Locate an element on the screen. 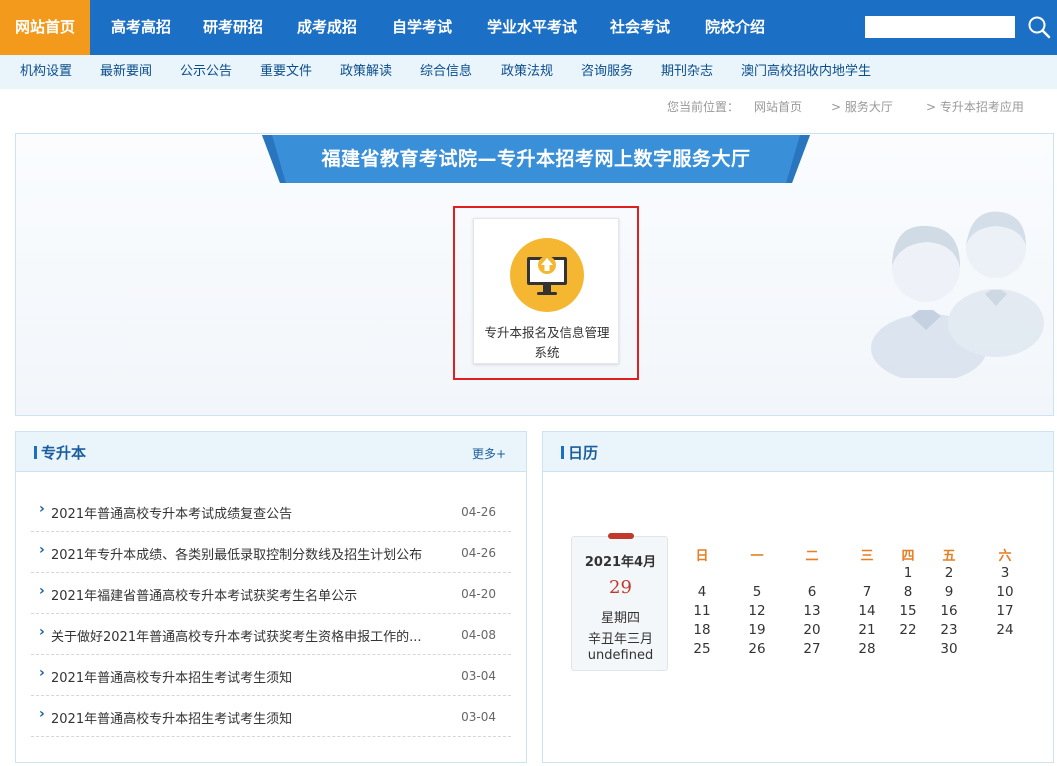  calendar-weekday-header: 一 is located at coordinates (757, 556).